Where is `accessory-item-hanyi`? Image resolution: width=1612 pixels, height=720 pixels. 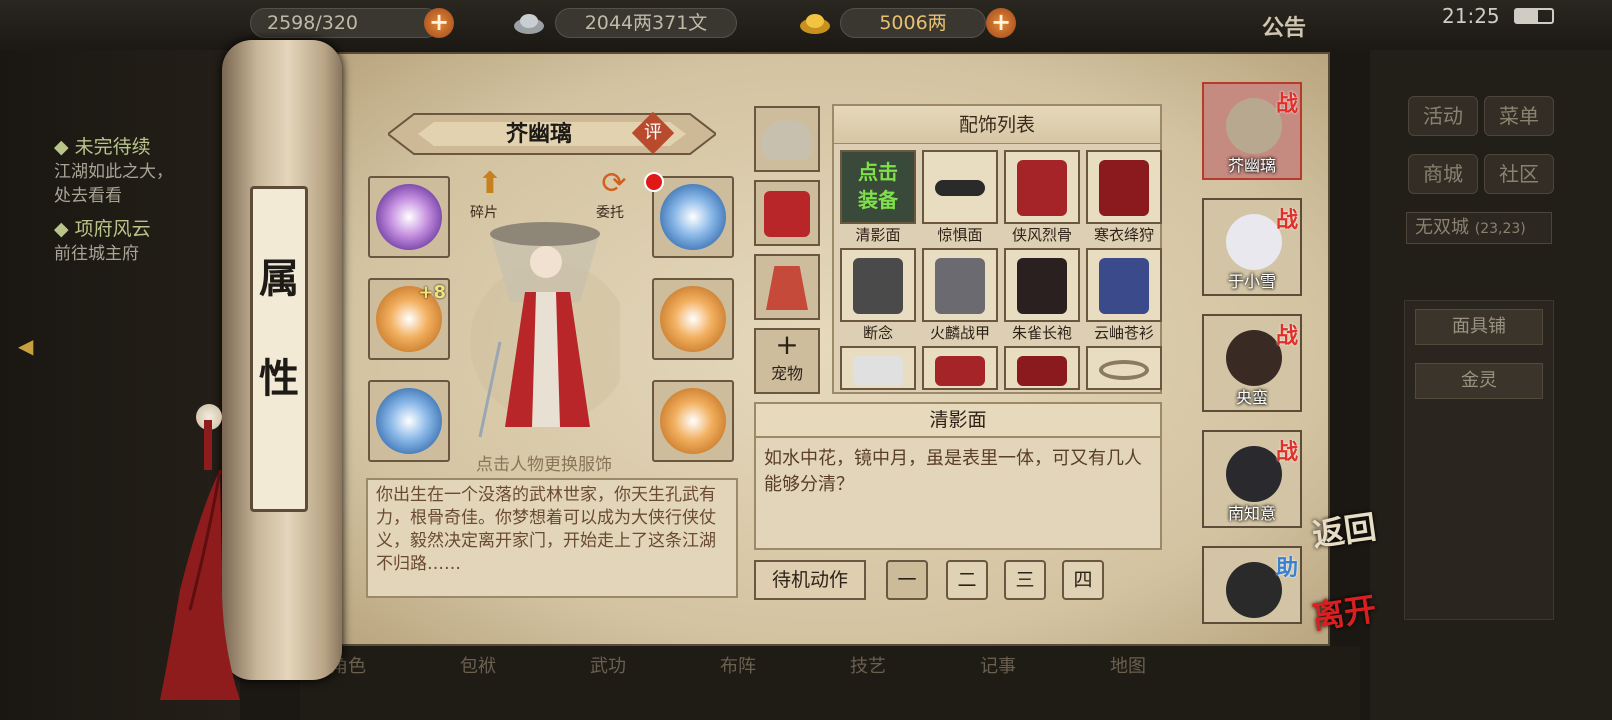
accessory-item-hanyi is located at coordinates (1124, 187).